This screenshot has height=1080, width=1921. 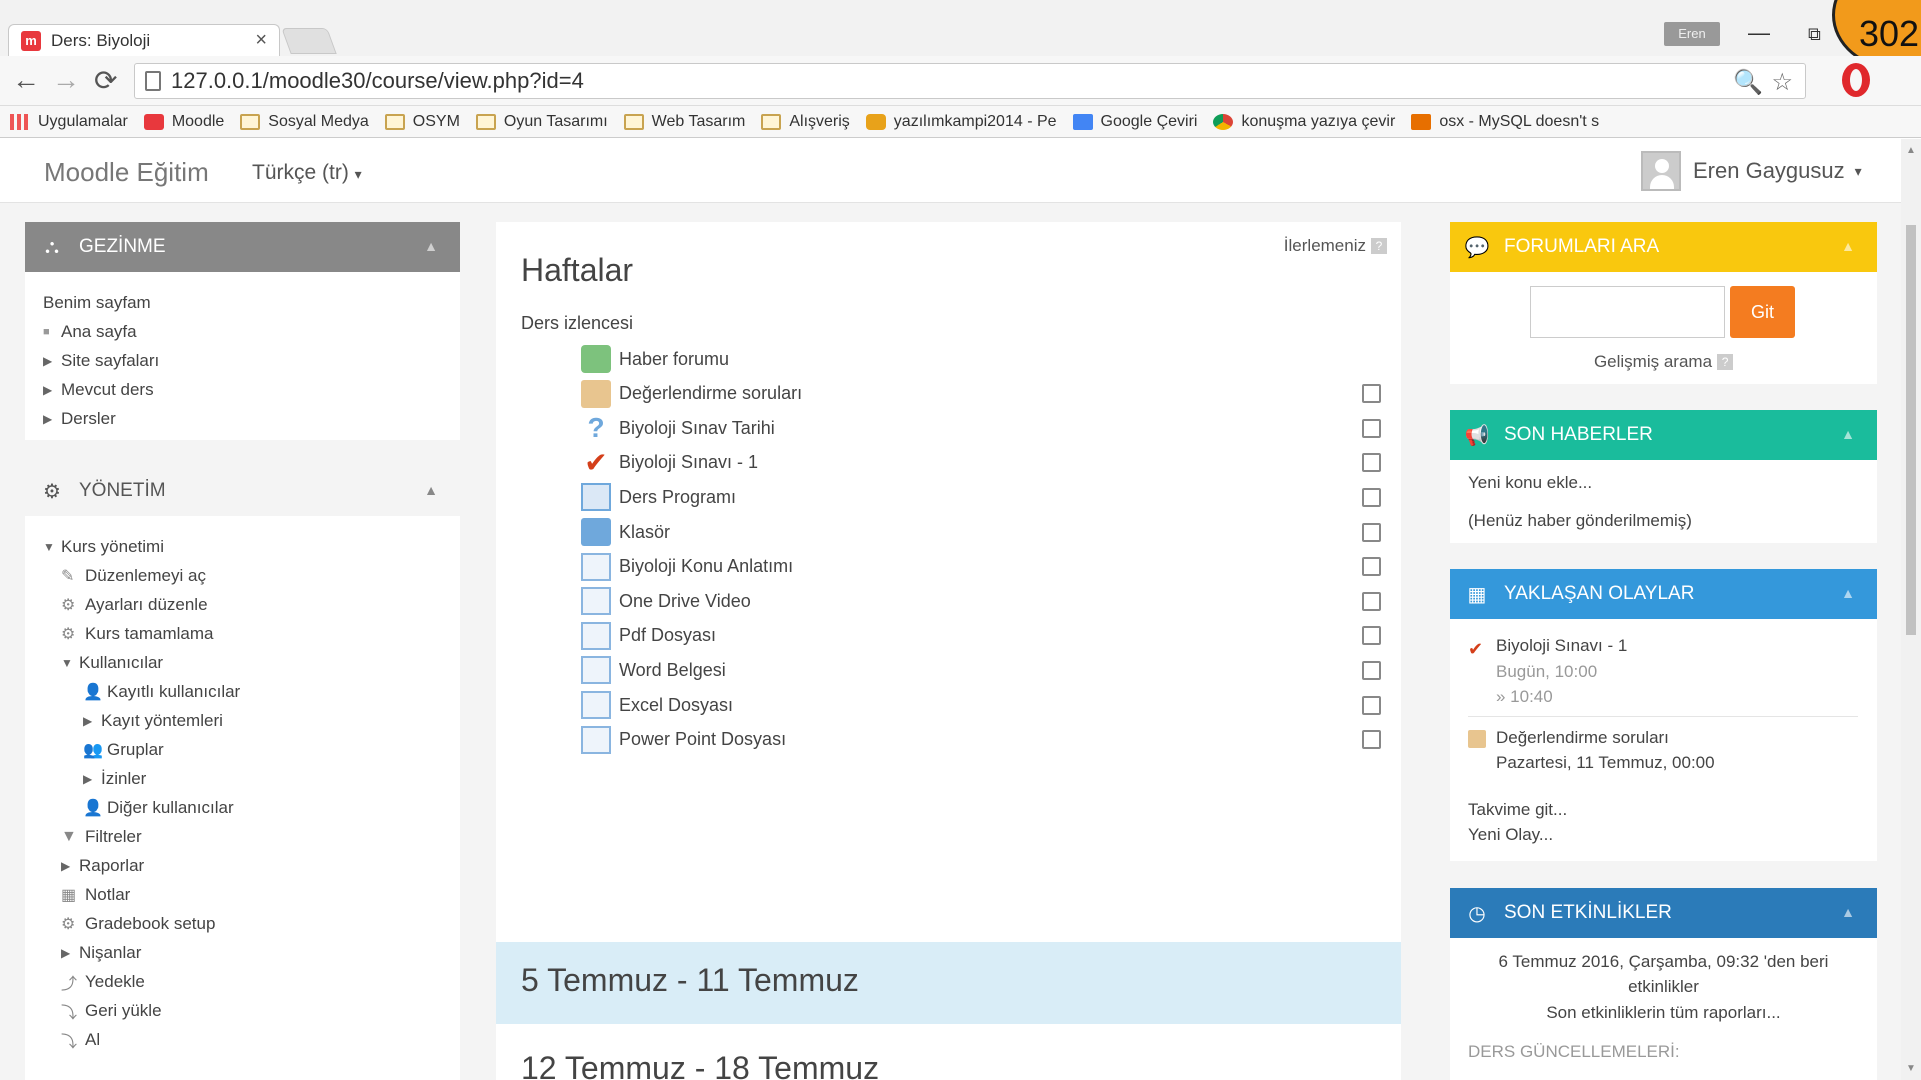 I want to click on latest-news-header: 📢 SON HABERLER ▲, so click(x=1663, y=435).